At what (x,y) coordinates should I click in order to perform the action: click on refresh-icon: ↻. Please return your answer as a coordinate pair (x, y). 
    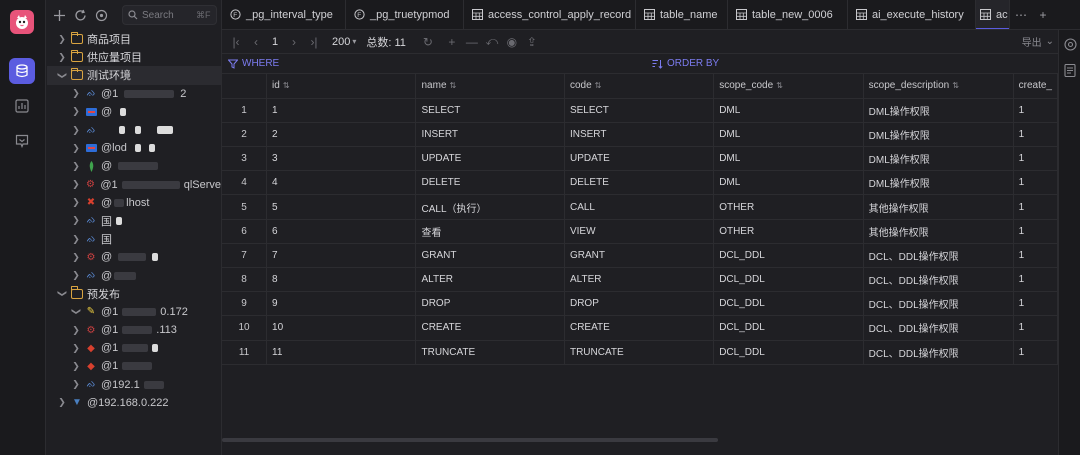
    Looking at the image, I should click on (428, 42).